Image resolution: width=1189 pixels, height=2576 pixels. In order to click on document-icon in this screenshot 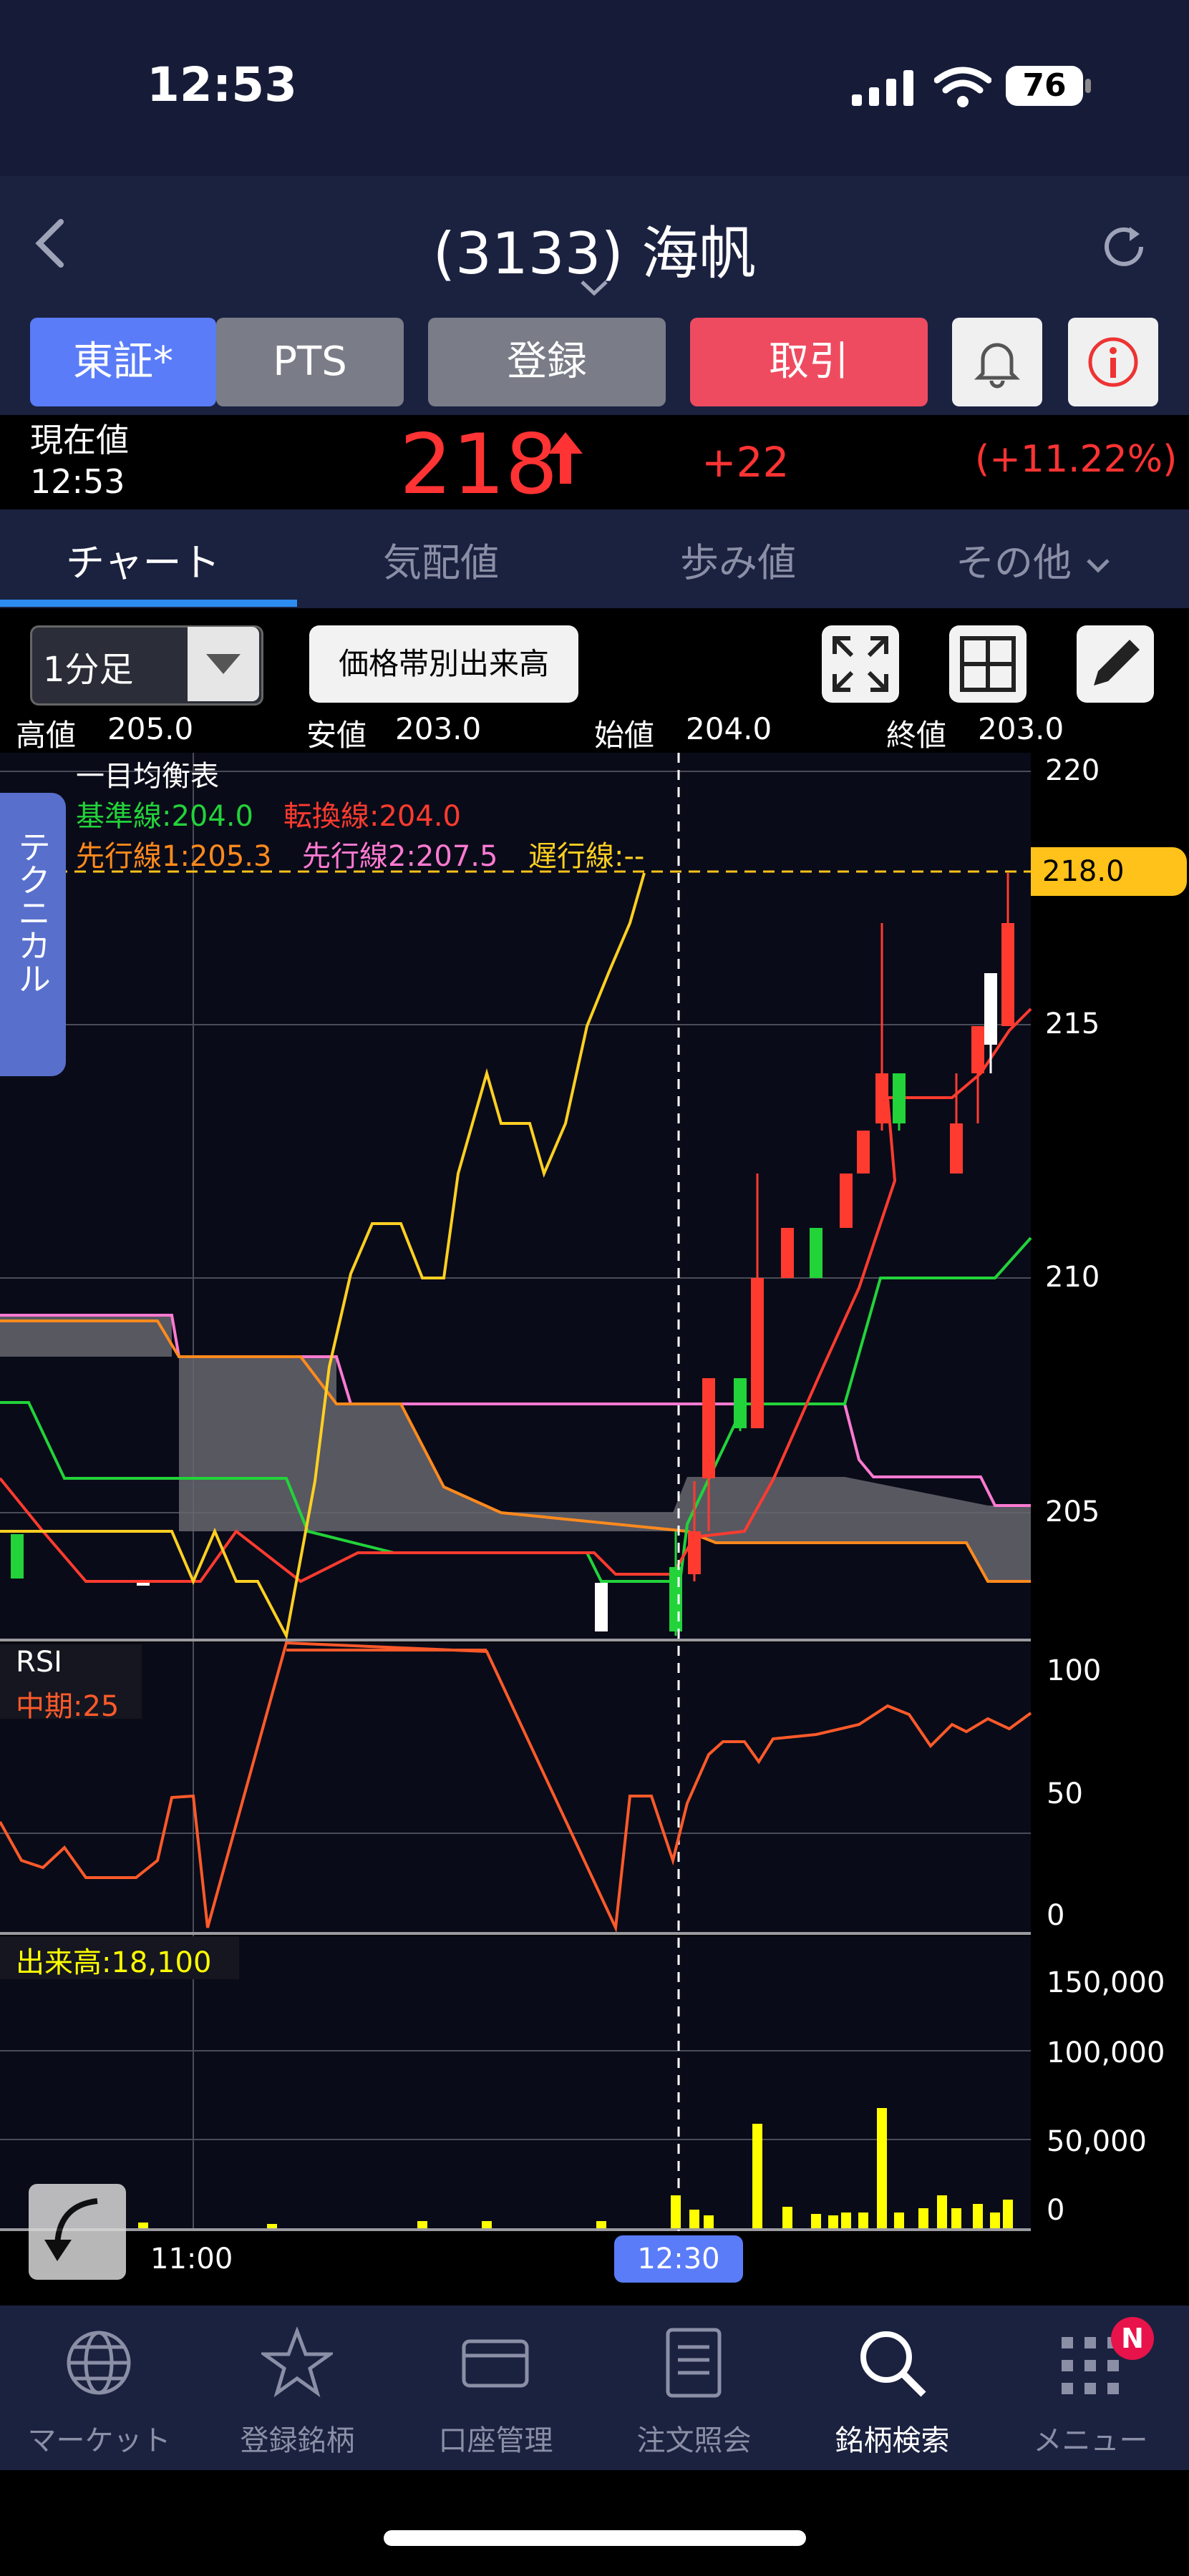, I will do `click(694, 2363)`.